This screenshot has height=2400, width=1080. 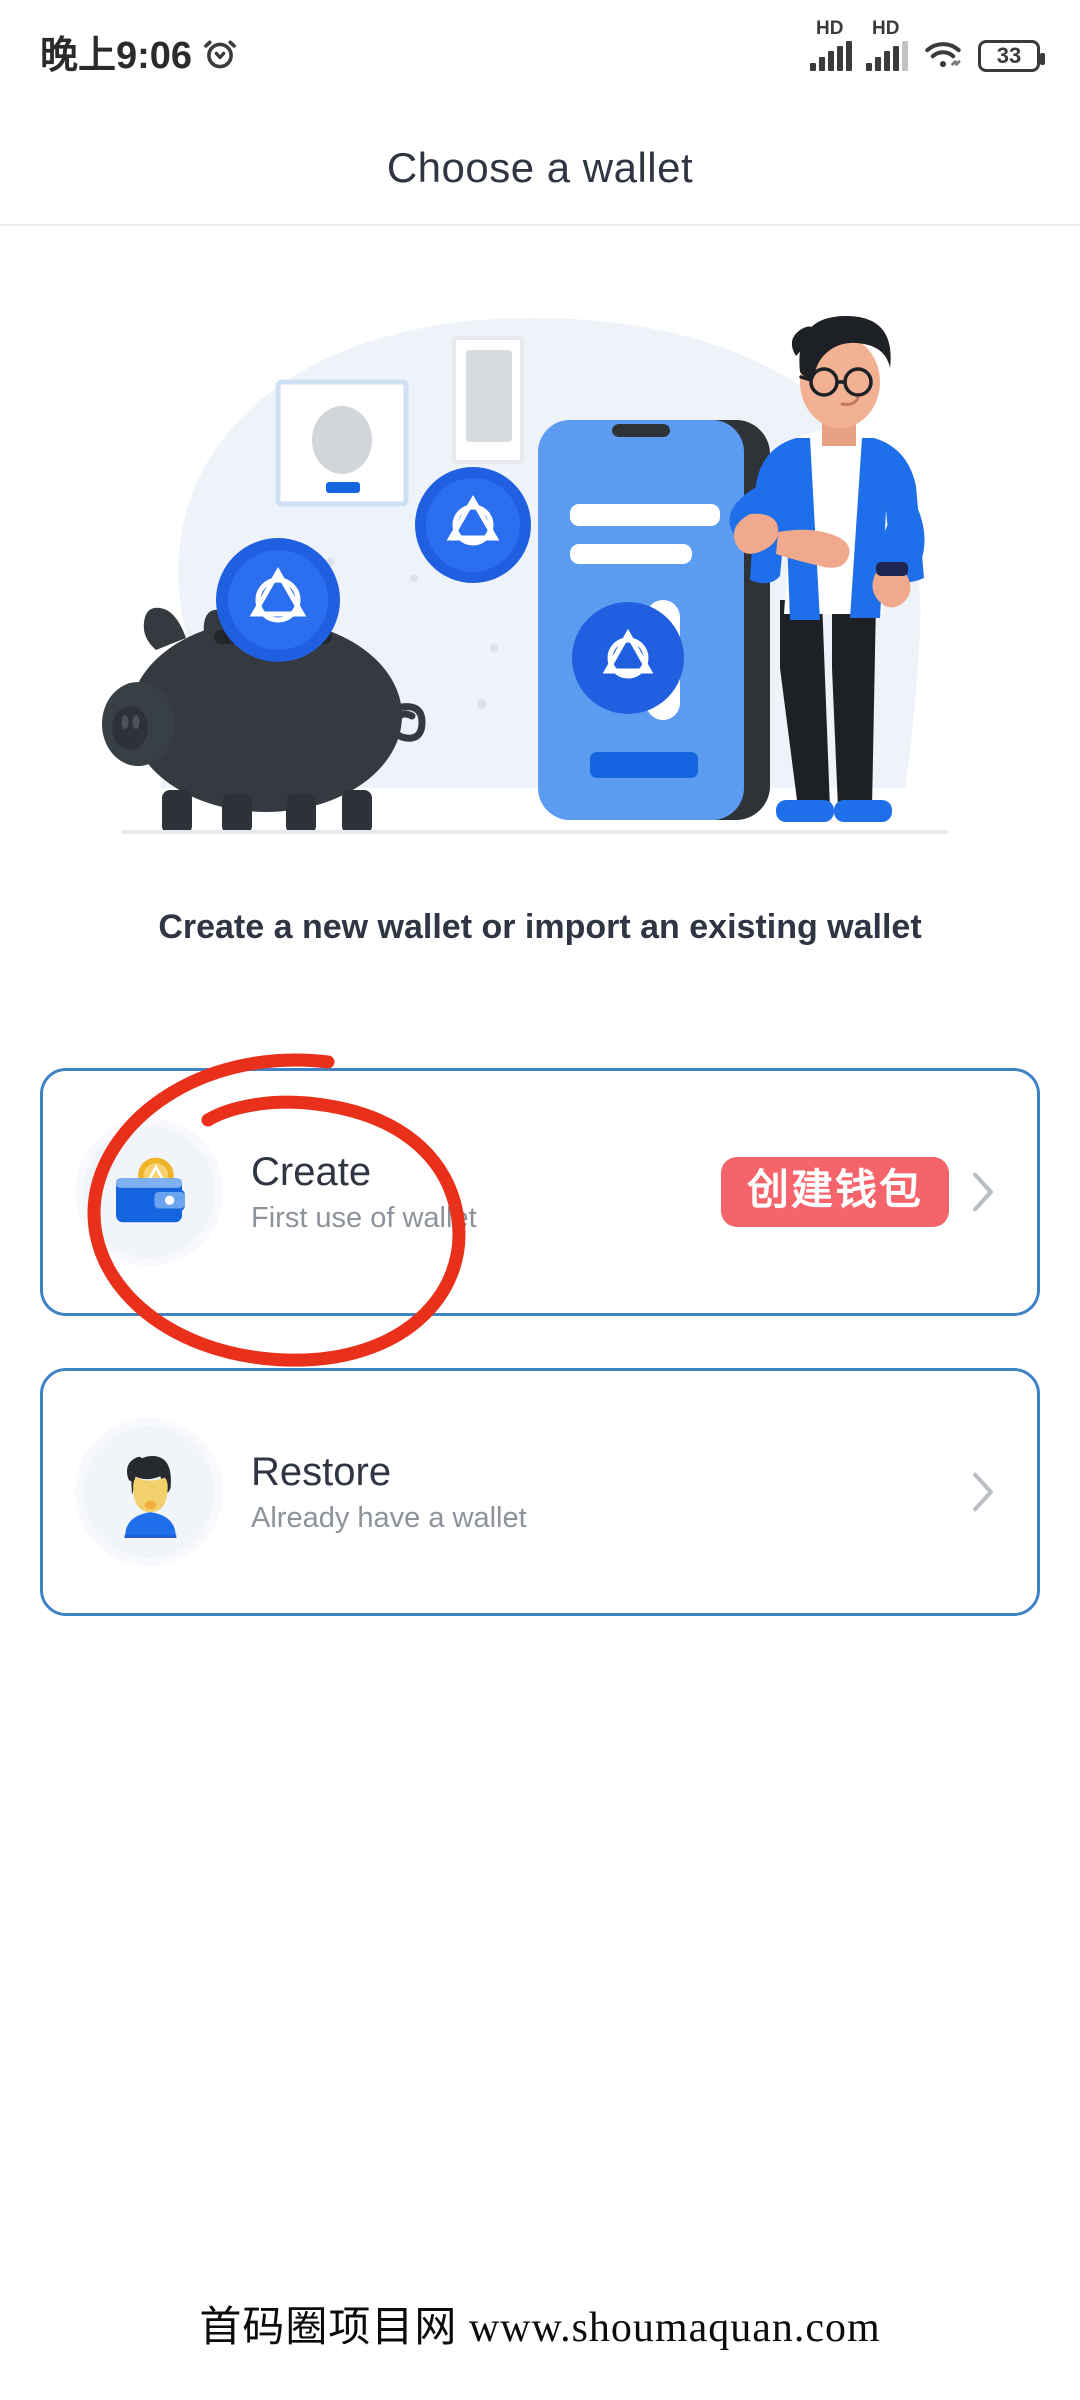 What do you see at coordinates (149, 1192) in the screenshot?
I see `wallet-icon` at bounding box center [149, 1192].